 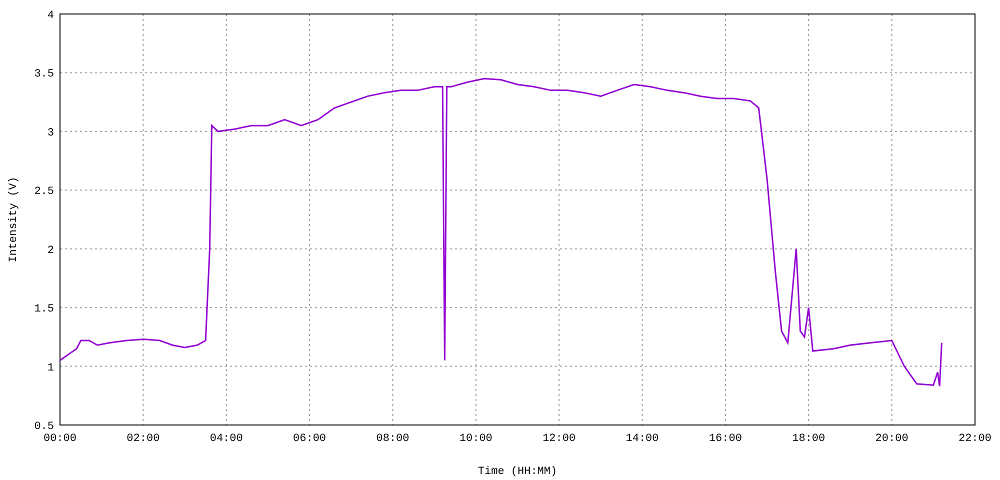 What do you see at coordinates (44, 74) in the screenshot?
I see `tick-label: 3.5` at bounding box center [44, 74].